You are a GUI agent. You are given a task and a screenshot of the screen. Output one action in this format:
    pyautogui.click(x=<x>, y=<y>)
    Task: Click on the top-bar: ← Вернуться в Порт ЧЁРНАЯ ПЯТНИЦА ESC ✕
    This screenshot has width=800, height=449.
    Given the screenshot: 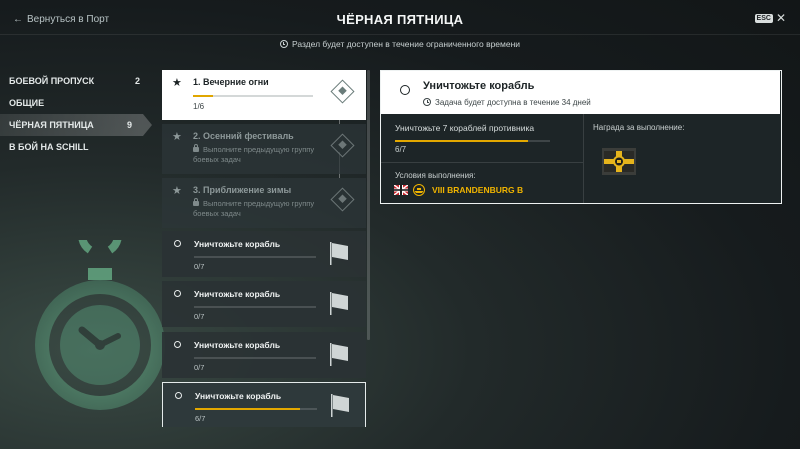 What is the action you would take?
    pyautogui.click(x=400, y=17)
    